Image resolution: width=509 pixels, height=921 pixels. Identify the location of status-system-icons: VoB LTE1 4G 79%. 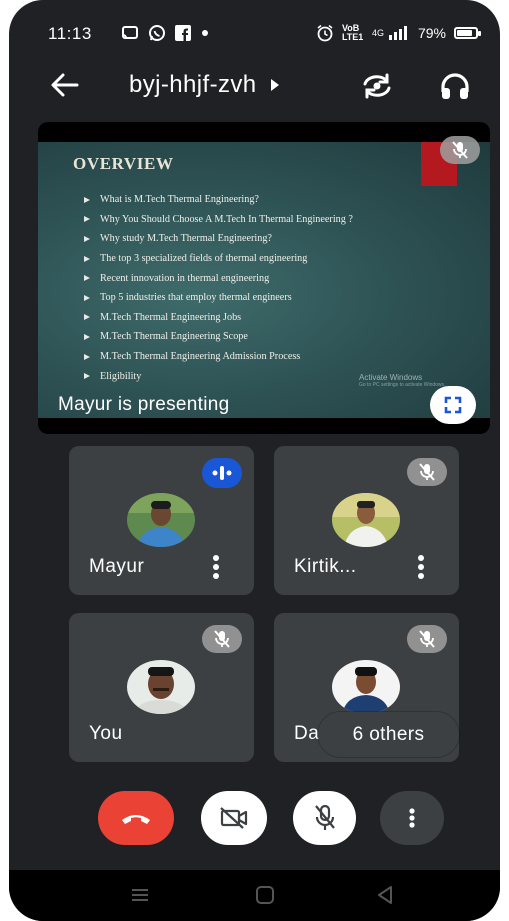
(398, 32).